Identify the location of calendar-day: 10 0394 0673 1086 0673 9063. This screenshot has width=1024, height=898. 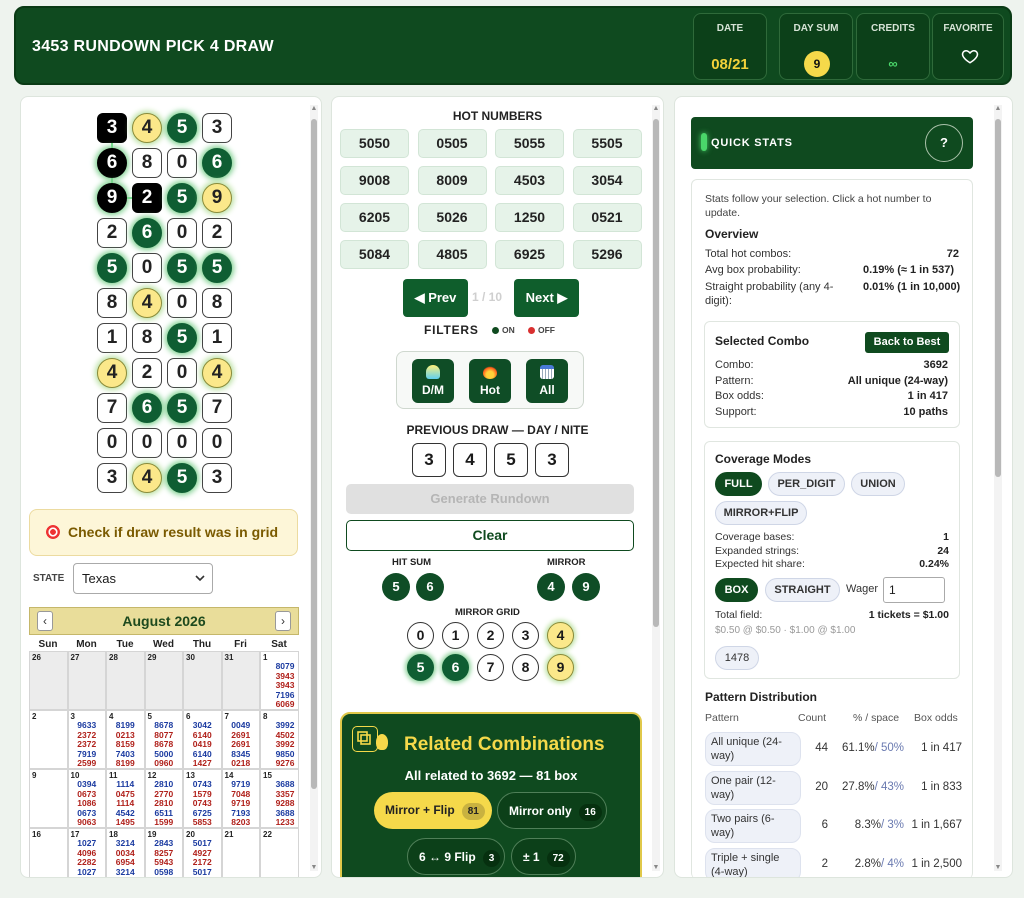
(86, 798).